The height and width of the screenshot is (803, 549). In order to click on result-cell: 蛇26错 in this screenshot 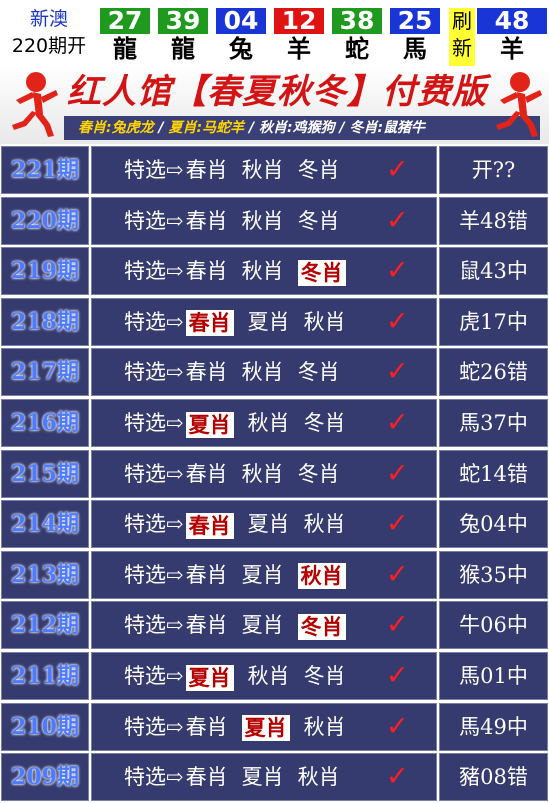, I will do `click(493, 372)`.